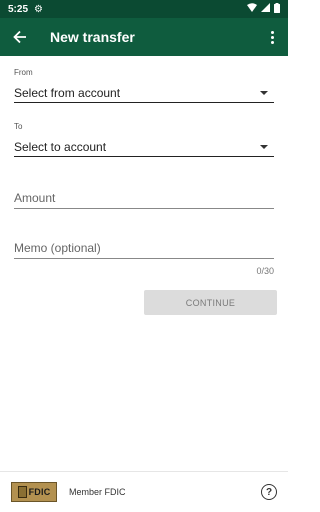 This screenshot has height=512, width=320. Describe the element at coordinates (144, 93) in the screenshot. I see `from-account-select: Select from account` at that location.